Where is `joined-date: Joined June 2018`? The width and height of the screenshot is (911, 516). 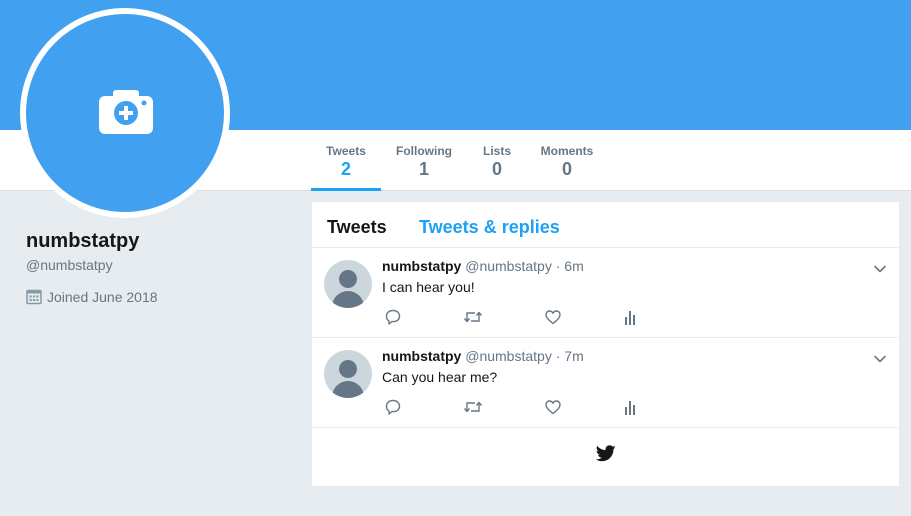 joined-date: Joined June 2018 is located at coordinates (92, 297).